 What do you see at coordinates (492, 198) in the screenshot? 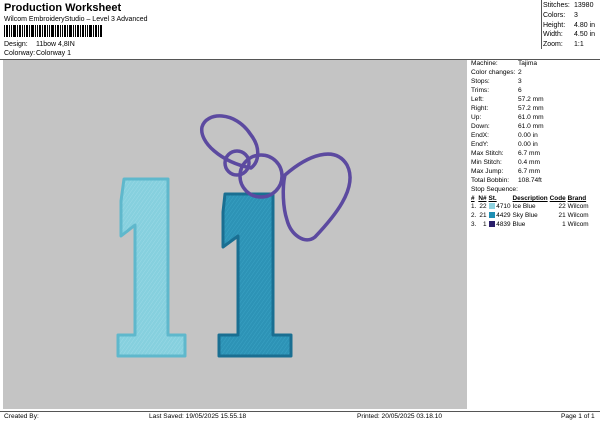
I see `col-stitch: St.` at bounding box center [492, 198].